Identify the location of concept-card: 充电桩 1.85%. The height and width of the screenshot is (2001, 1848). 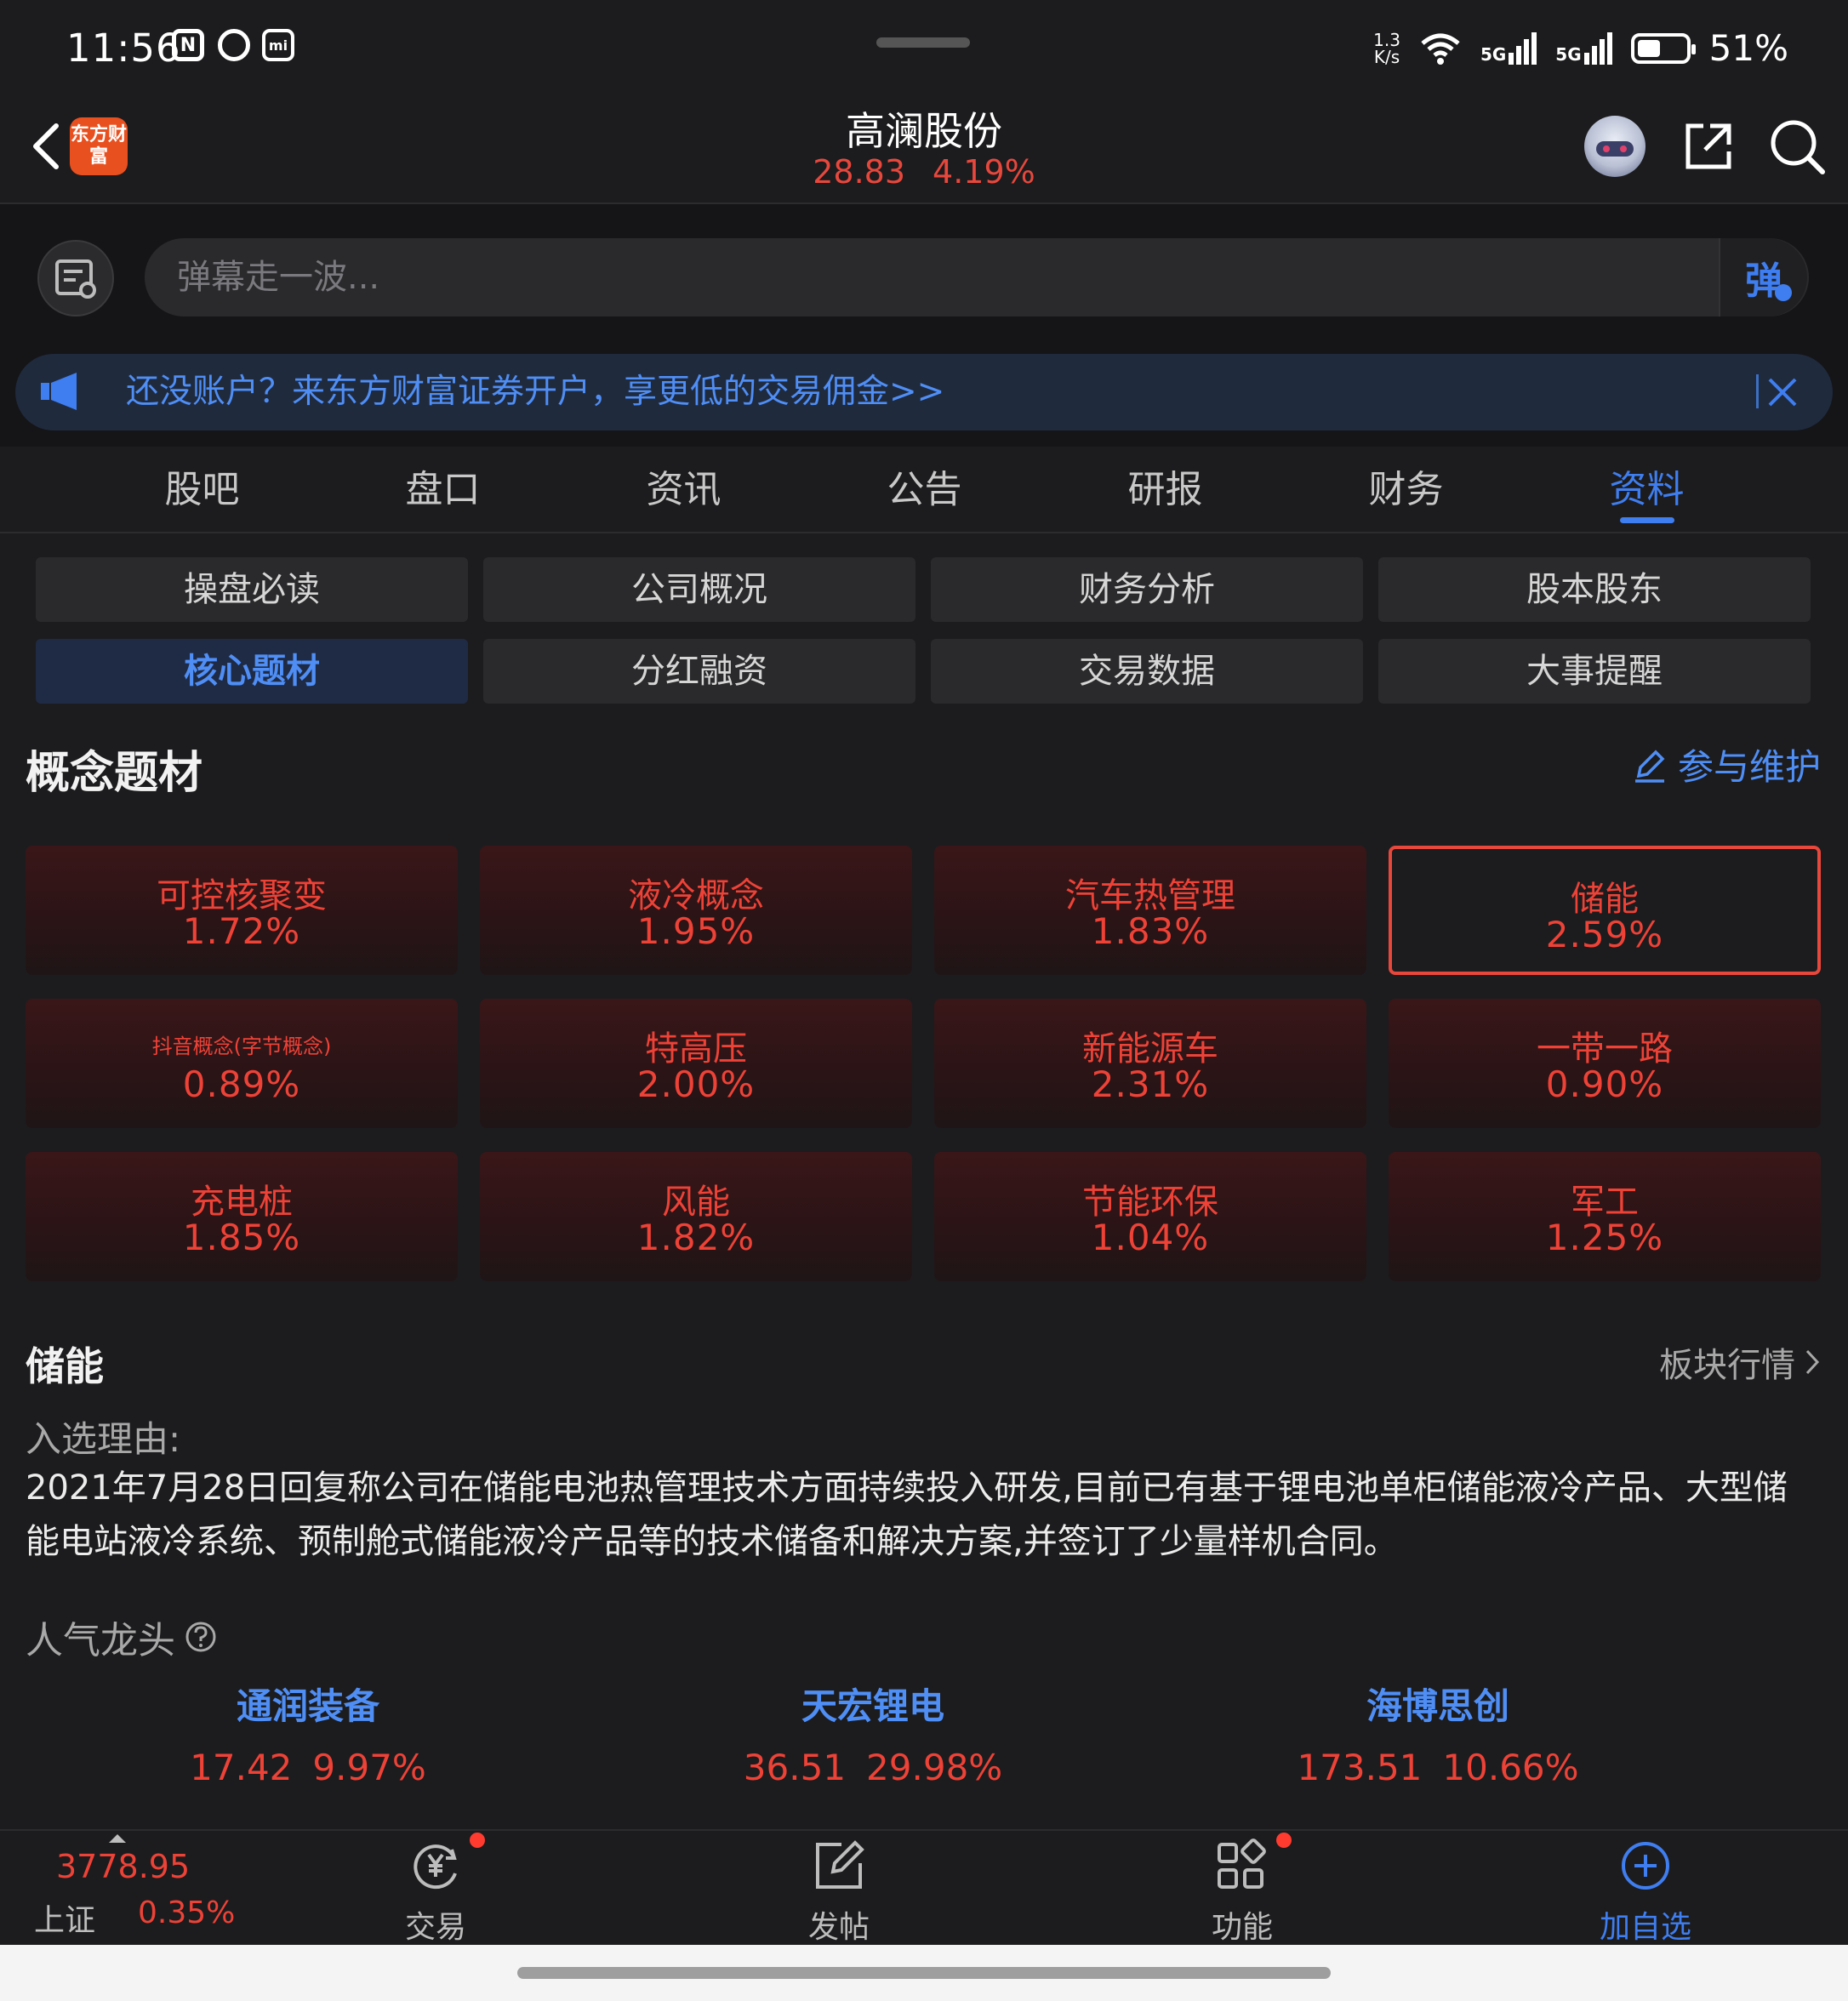
(242, 1217).